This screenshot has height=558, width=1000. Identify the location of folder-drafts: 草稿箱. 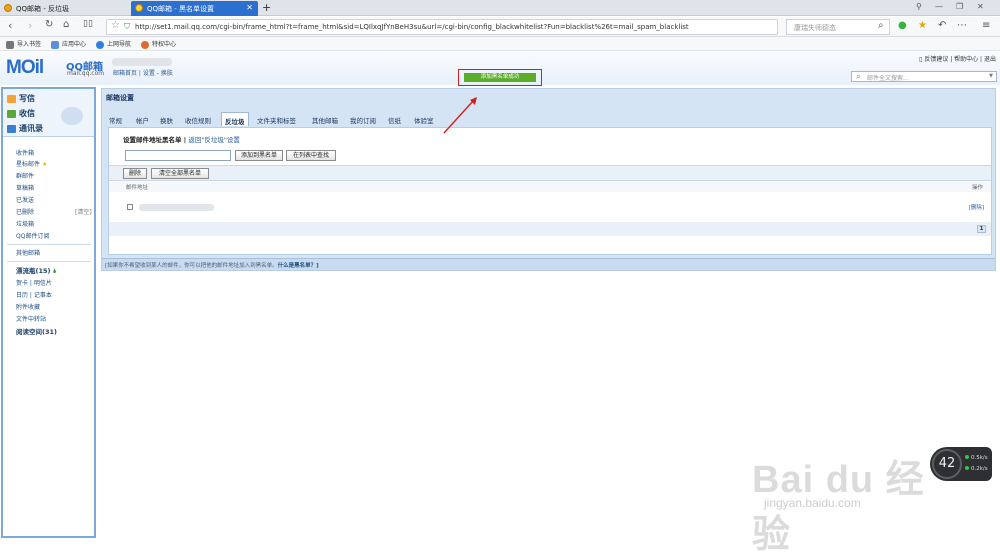
(25, 187).